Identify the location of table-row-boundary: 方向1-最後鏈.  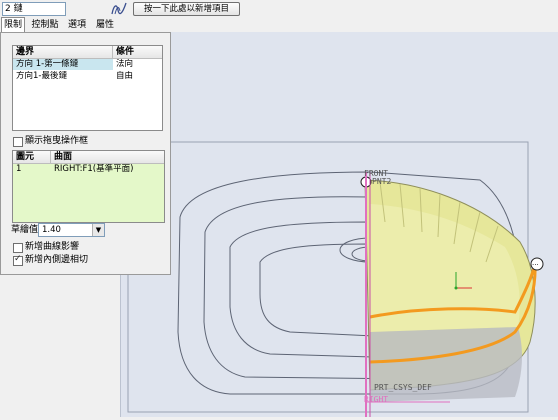
(63, 76).